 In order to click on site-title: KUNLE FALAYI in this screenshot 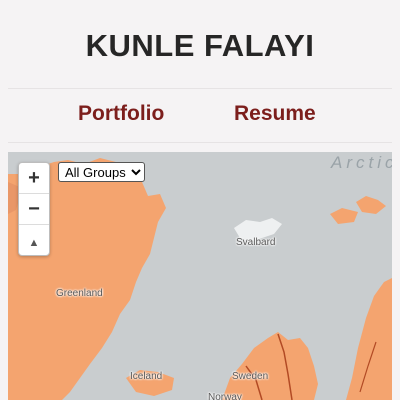, I will do `click(200, 45)`.